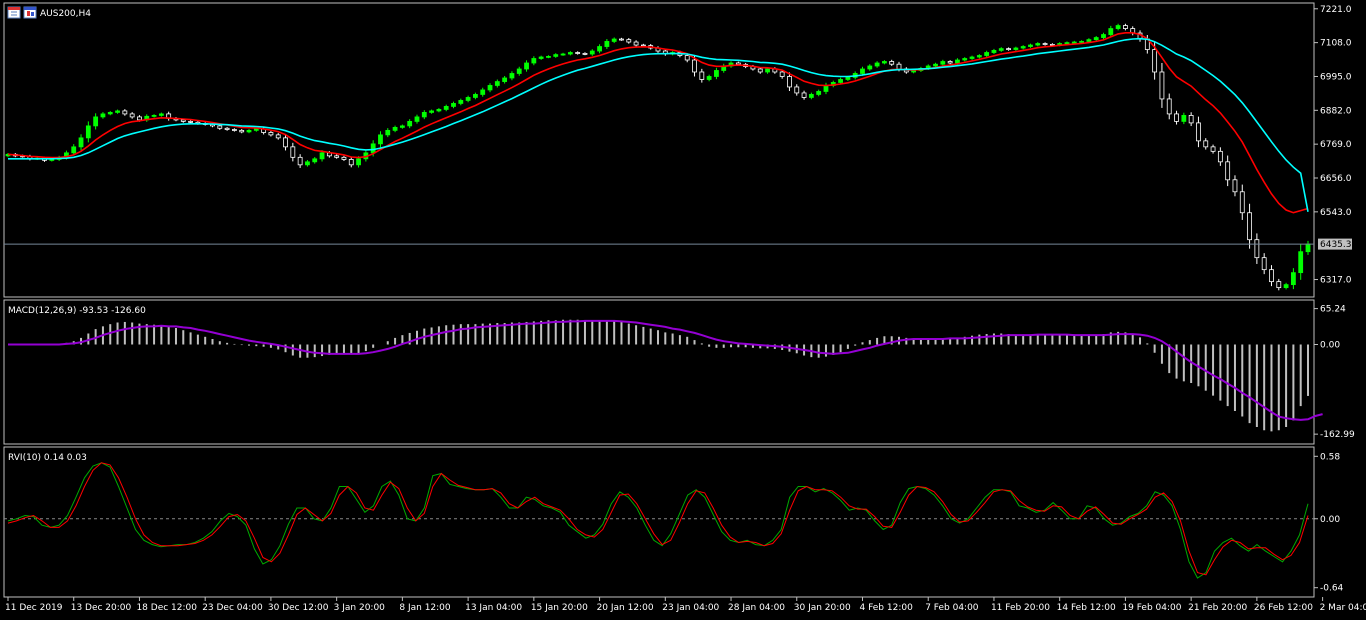  I want to click on time-tick-label: 11 Feb 20:00, so click(1020, 608).